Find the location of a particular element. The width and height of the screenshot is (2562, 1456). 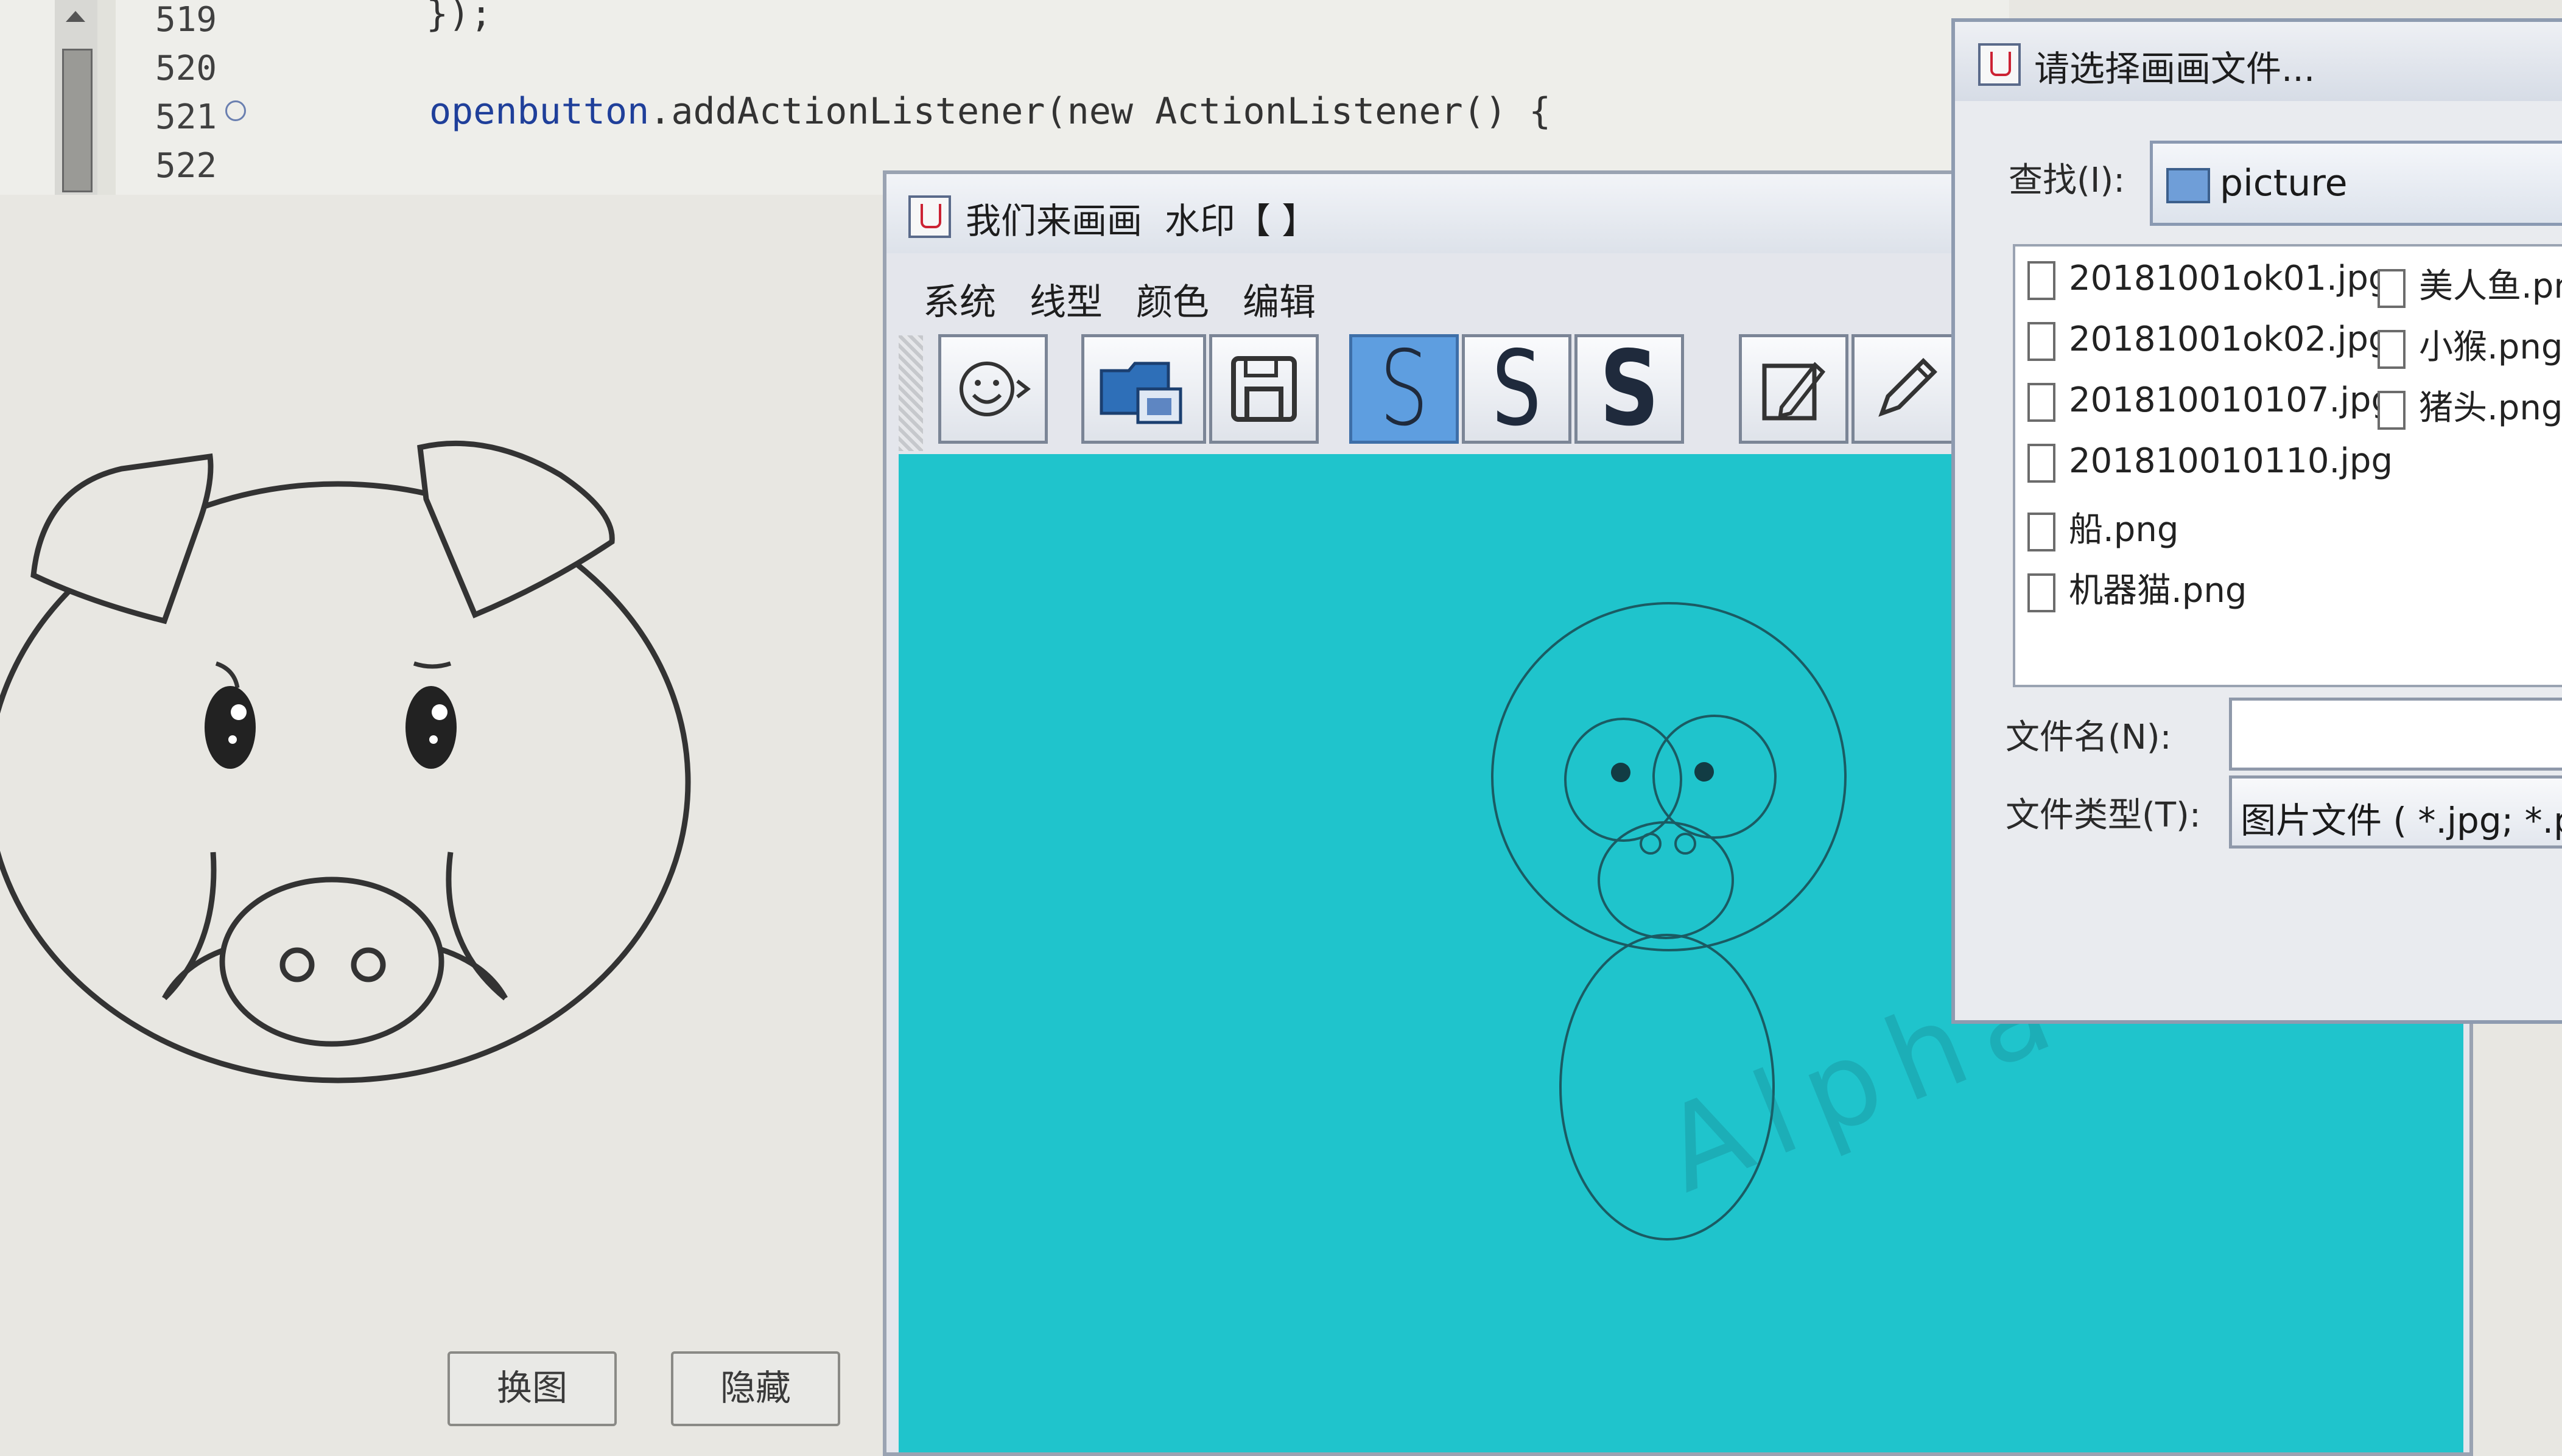

menu-system: 系统 is located at coordinates (959, 299).